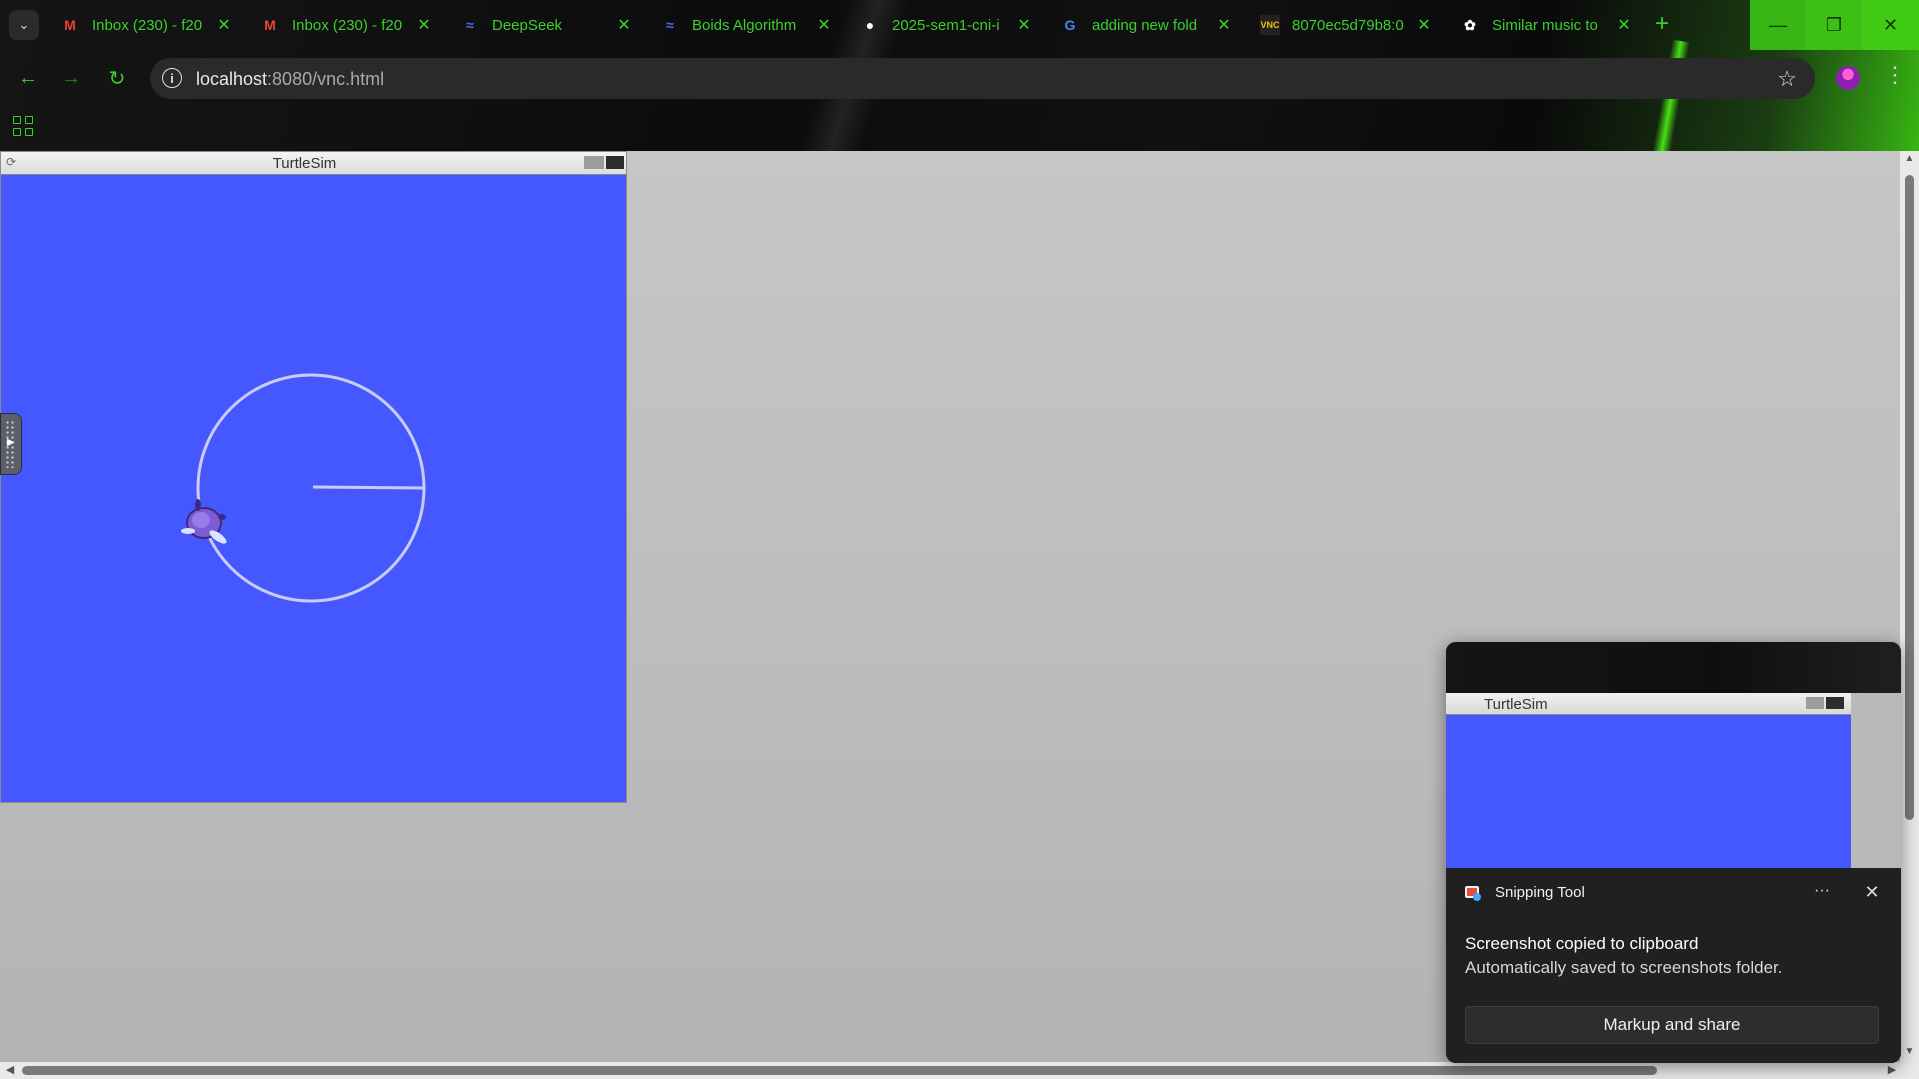 Image resolution: width=1919 pixels, height=1079 pixels. I want to click on restore-button: ❐, so click(1834, 25).